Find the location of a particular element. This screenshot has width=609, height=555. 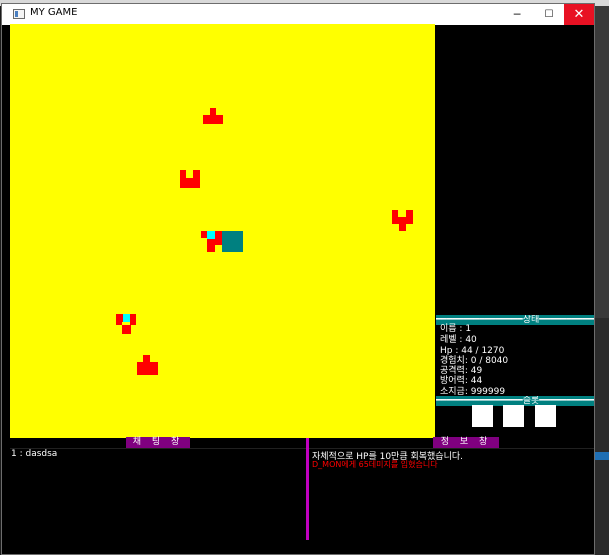

minimize-button: ─ is located at coordinates (517, 14).